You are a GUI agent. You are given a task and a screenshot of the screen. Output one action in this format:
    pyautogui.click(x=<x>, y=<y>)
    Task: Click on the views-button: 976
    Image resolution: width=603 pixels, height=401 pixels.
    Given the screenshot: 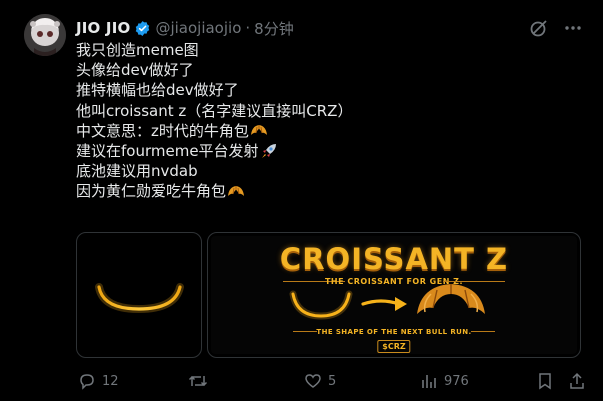 What is the action you would take?
    pyautogui.click(x=444, y=381)
    